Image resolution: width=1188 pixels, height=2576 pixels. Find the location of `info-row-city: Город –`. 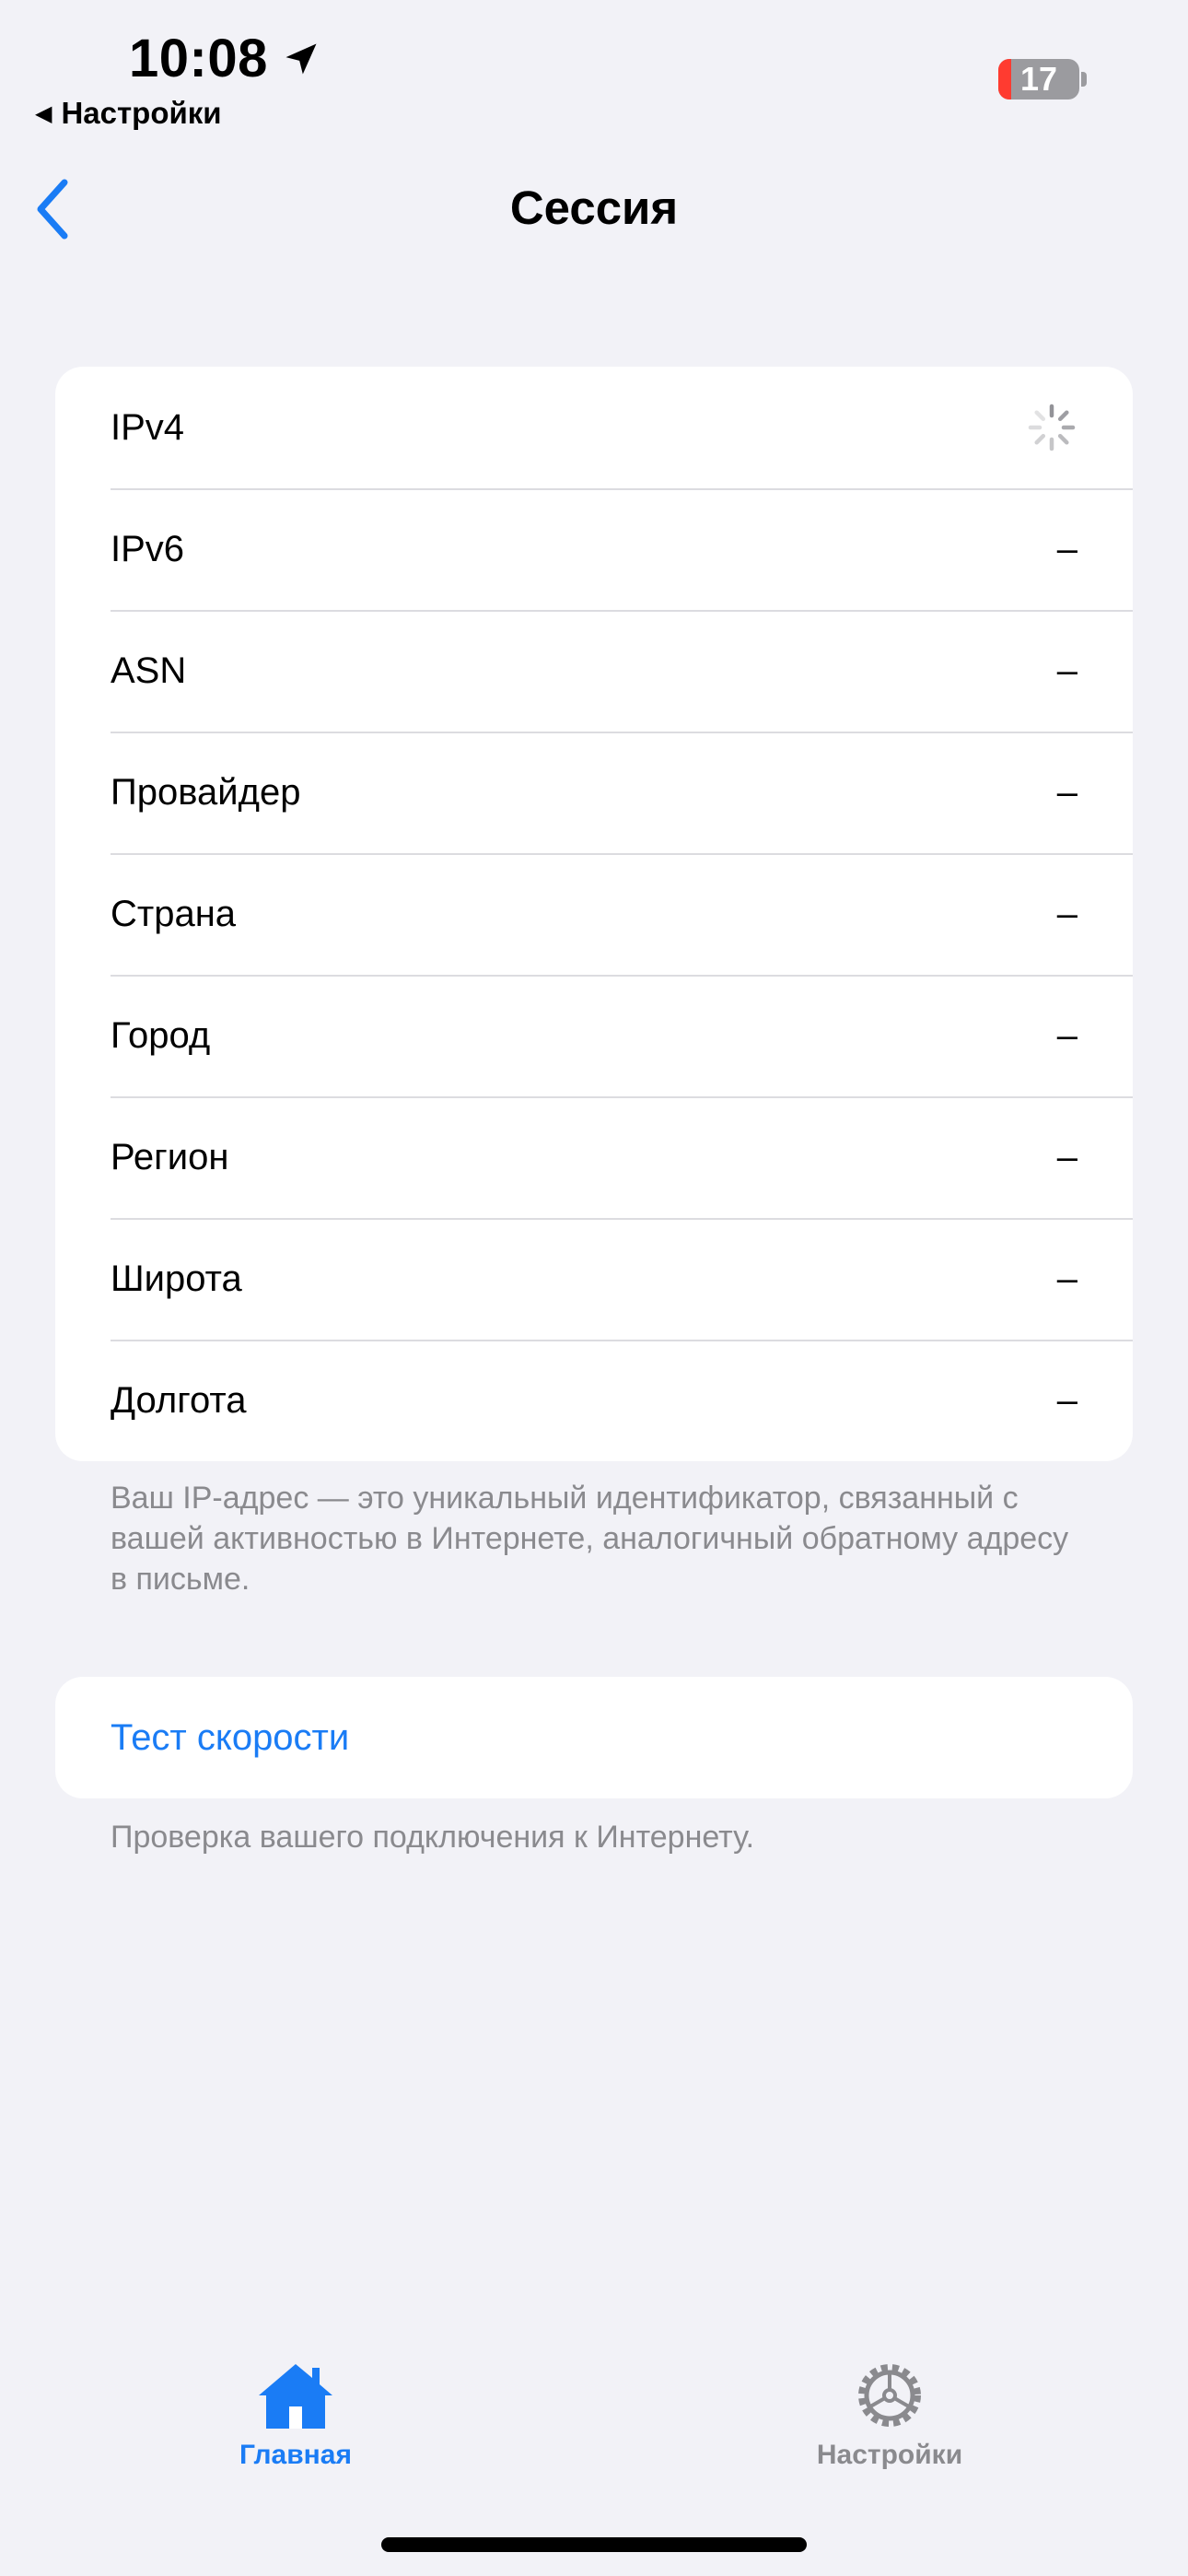

info-row-city: Город – is located at coordinates (594, 1035).